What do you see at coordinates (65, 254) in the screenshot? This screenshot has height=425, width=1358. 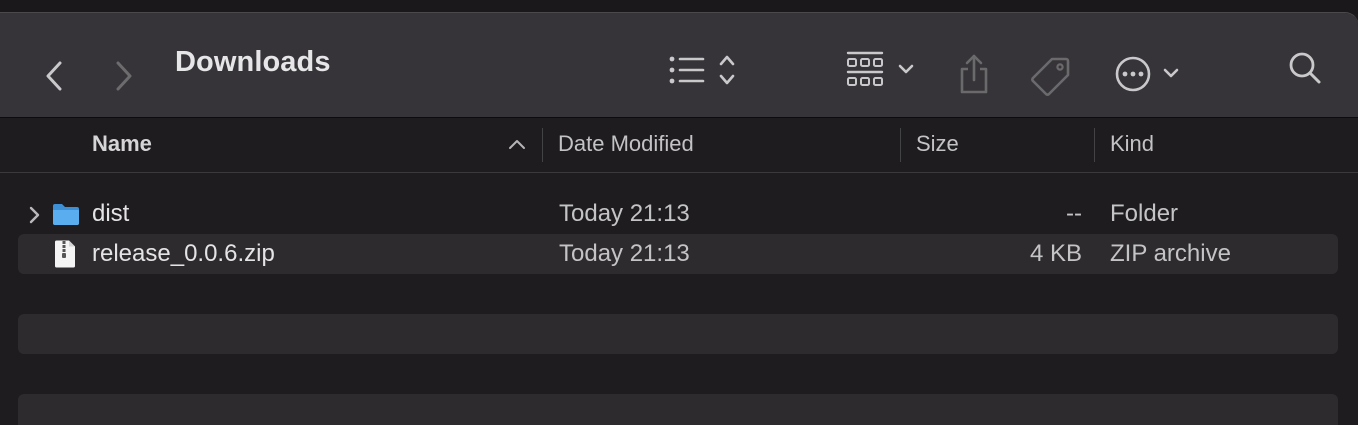 I see `zip-file-icon` at bounding box center [65, 254].